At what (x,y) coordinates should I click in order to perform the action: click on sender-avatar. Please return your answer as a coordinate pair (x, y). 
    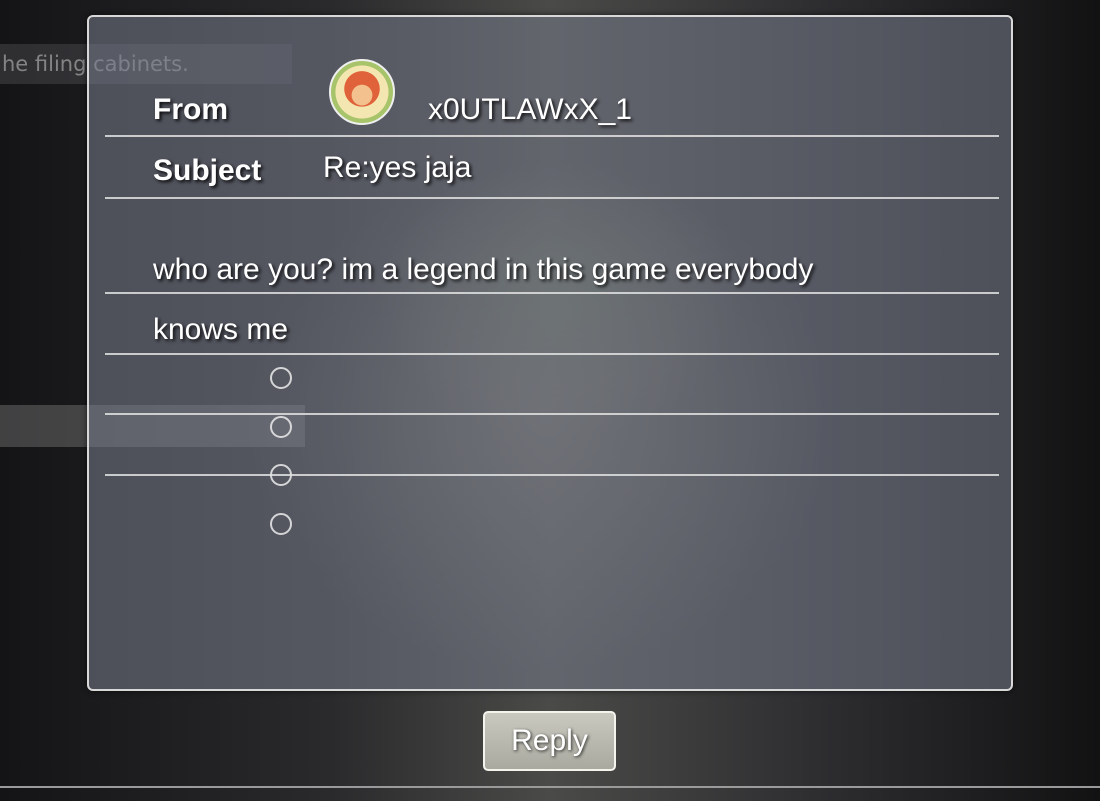
    Looking at the image, I should click on (362, 92).